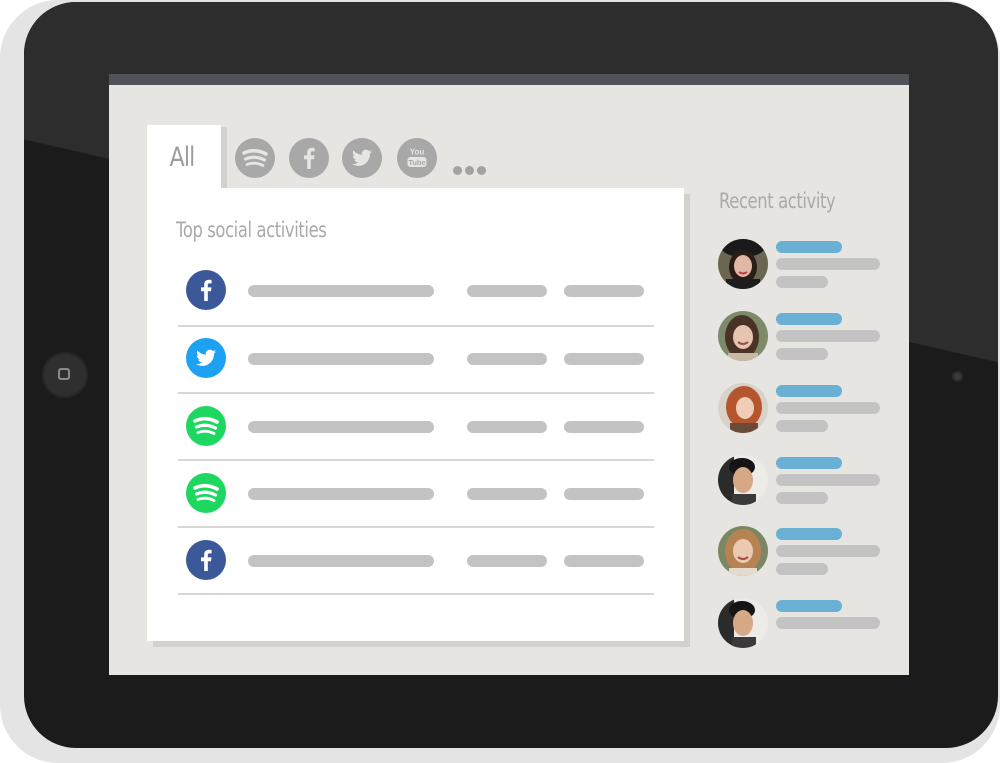 The height and width of the screenshot is (763, 1000). I want to click on youtube-text-top: You, so click(417, 152).